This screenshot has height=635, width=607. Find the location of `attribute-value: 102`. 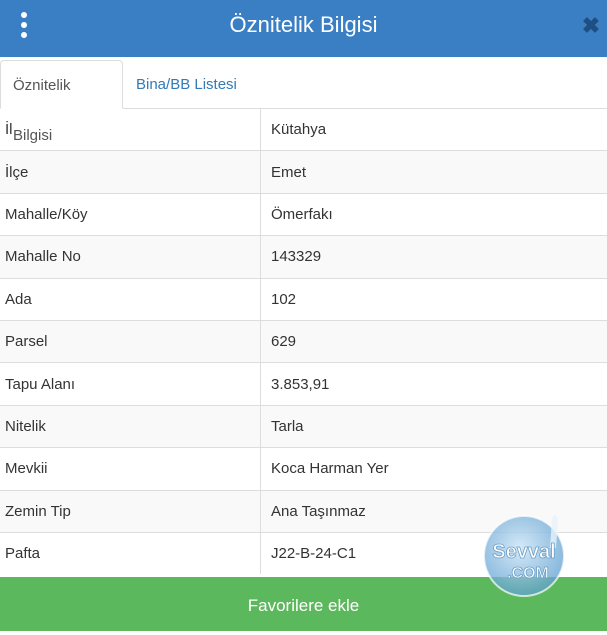

attribute-value: 102 is located at coordinates (434, 299).